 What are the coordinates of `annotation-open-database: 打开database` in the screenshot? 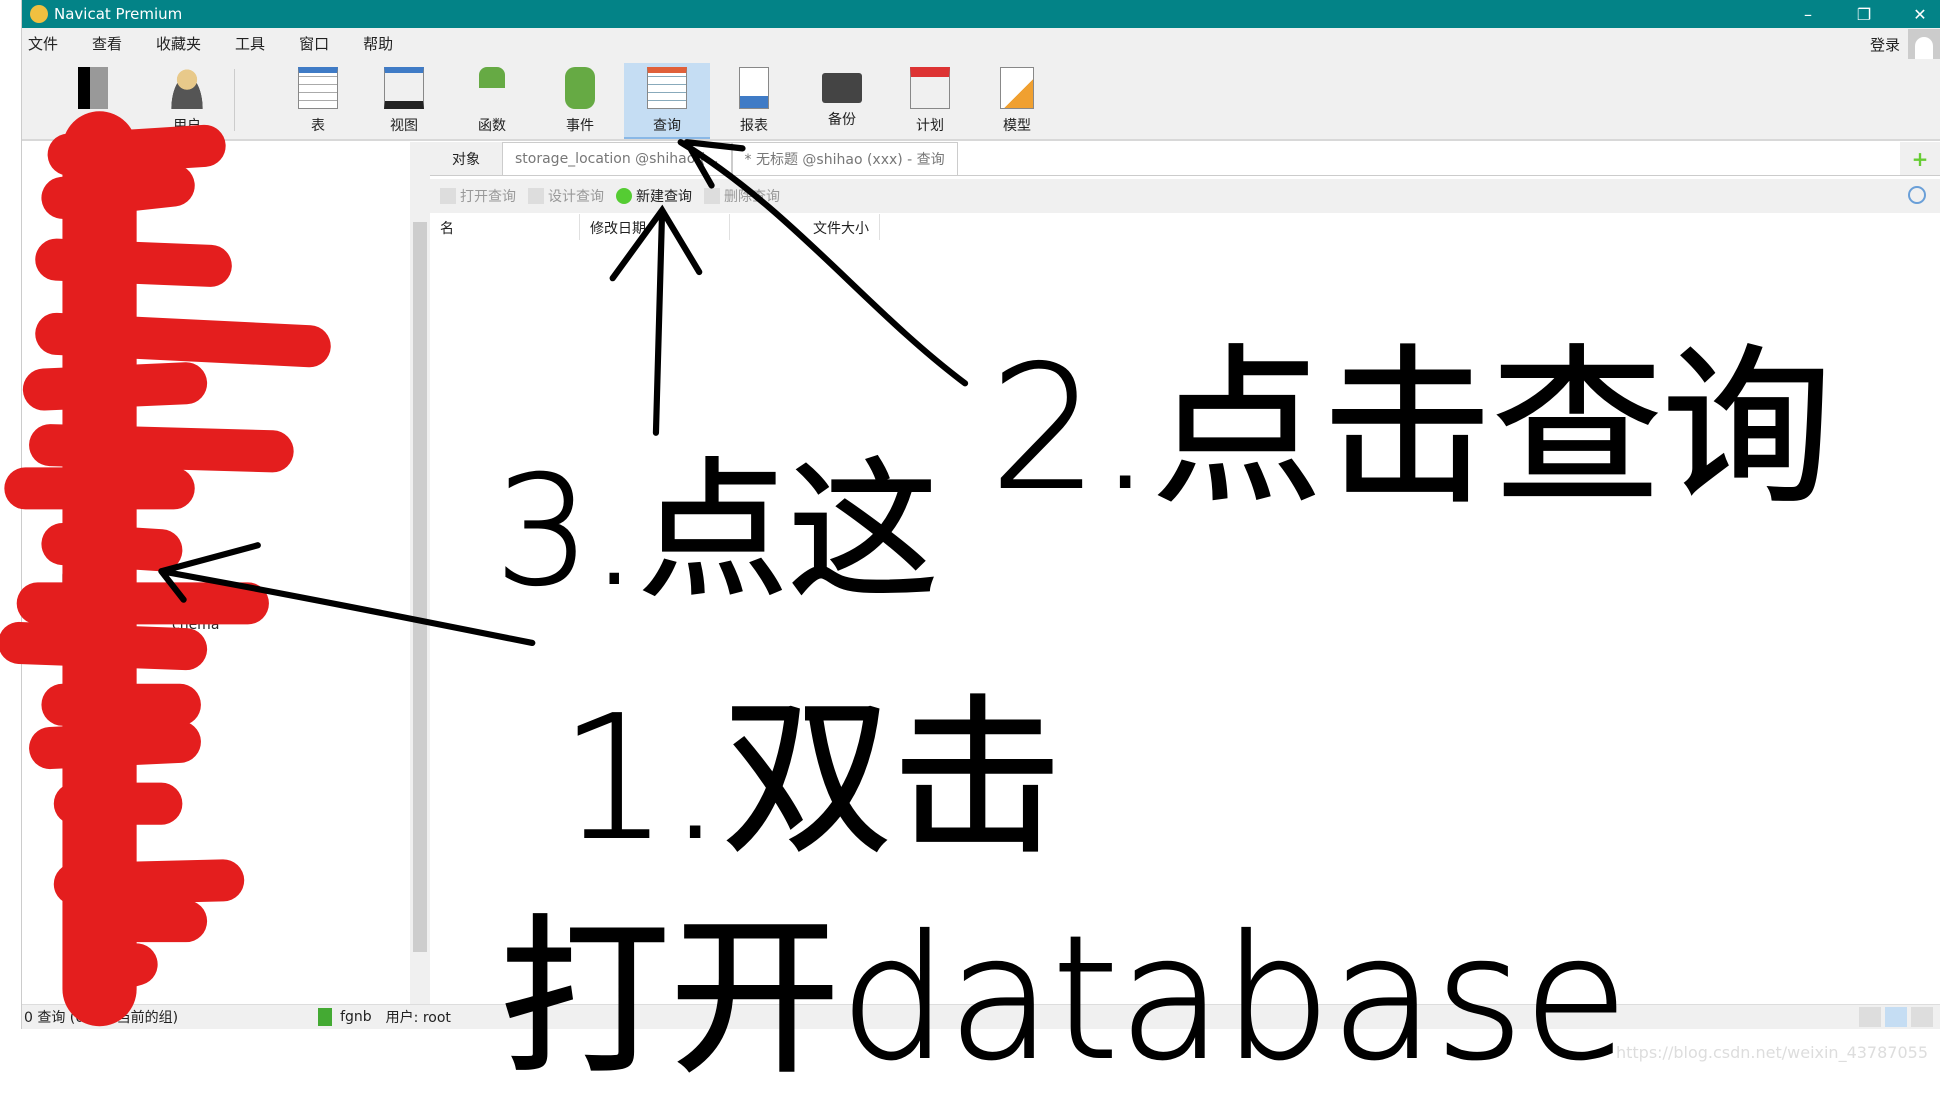 It's located at (1064, 999).